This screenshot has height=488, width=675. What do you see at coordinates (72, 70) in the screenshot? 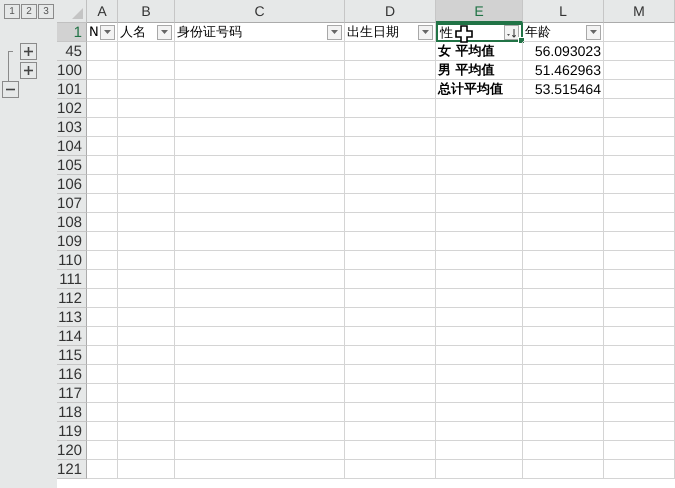
I see `row-header: 100` at bounding box center [72, 70].